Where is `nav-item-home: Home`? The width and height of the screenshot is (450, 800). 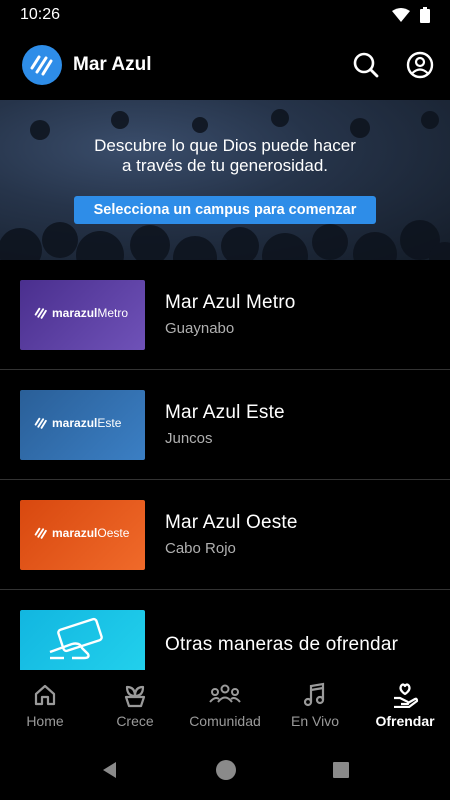 nav-item-home: Home is located at coordinates (45, 705).